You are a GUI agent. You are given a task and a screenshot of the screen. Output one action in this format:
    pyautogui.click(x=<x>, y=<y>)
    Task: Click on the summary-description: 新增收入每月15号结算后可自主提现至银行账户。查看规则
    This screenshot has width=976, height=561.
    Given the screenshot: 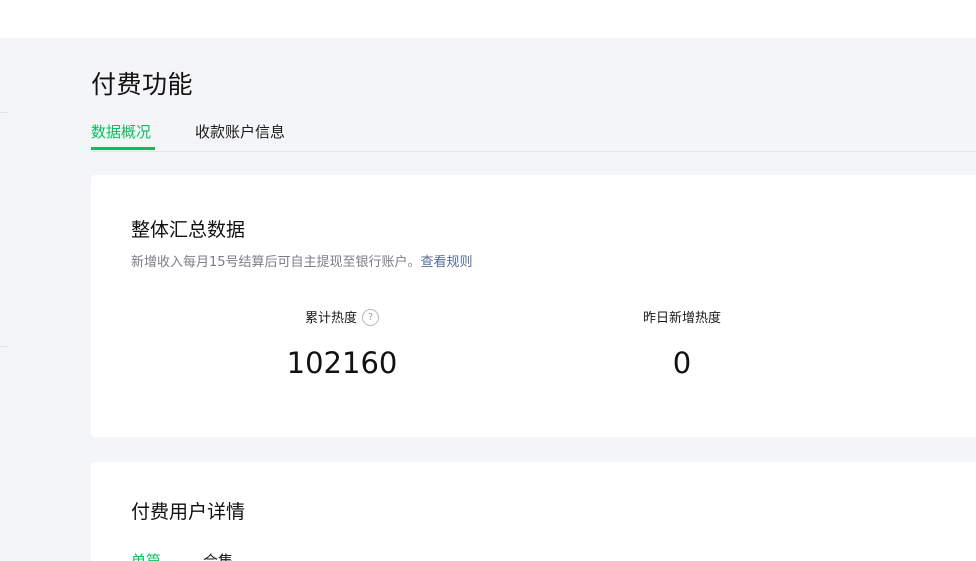 What is the action you would take?
    pyautogui.click(x=302, y=260)
    